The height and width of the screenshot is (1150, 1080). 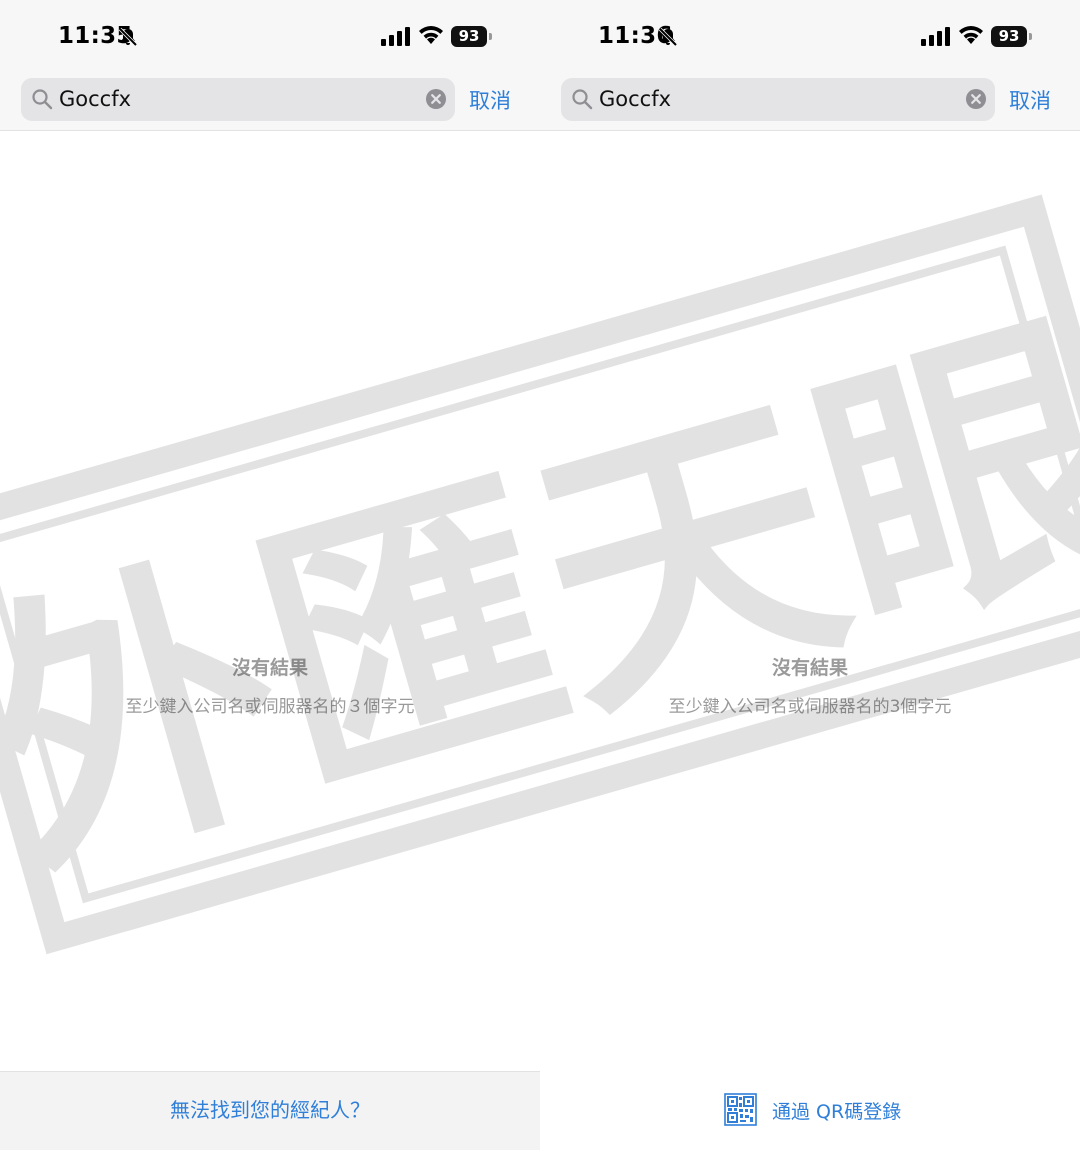 I want to click on top-bar: 11:36 93 Goccfx 取消, so click(x=810, y=65).